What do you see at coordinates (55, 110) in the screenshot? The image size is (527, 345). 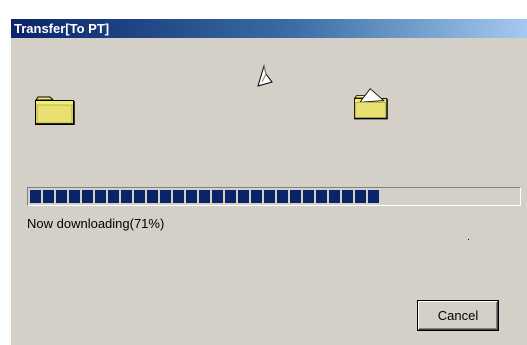 I see `folder-icon` at bounding box center [55, 110].